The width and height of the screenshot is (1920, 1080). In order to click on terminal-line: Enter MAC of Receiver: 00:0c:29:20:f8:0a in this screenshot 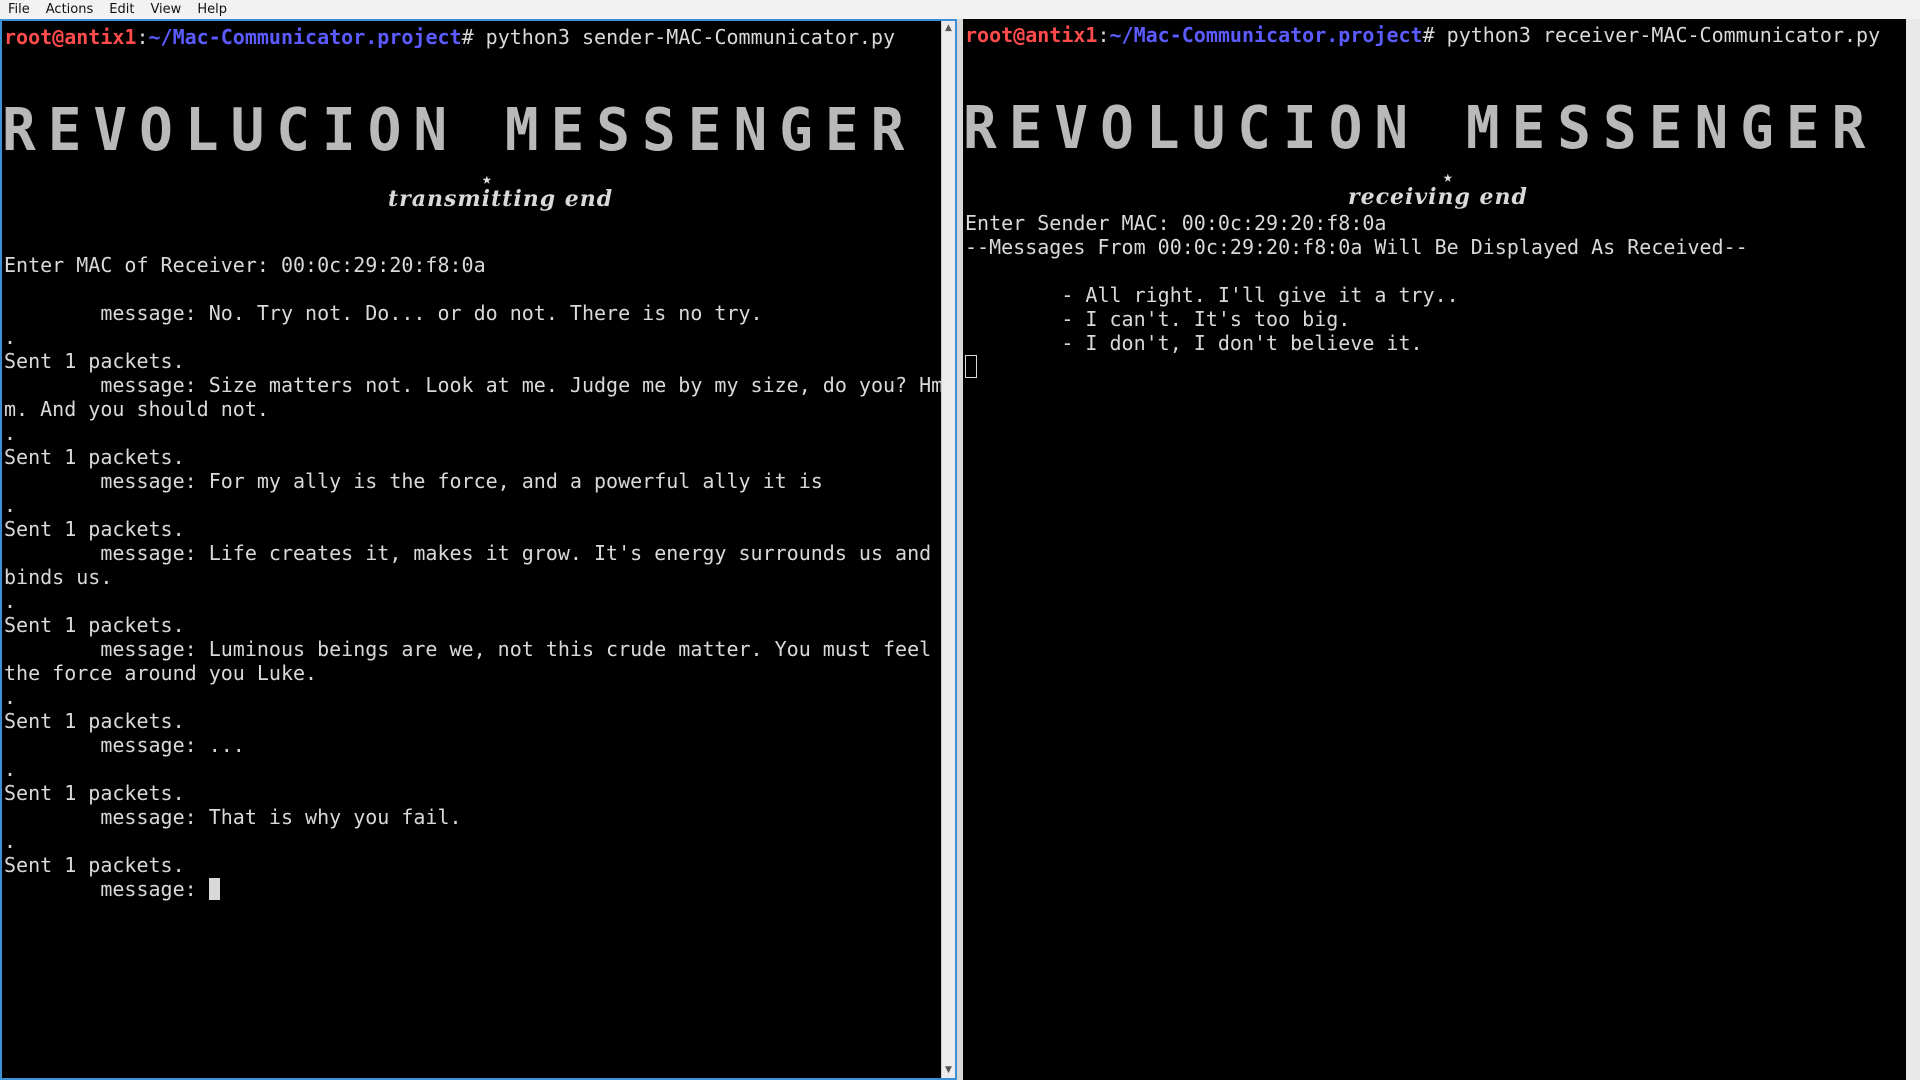, I will do `click(245, 265)`.